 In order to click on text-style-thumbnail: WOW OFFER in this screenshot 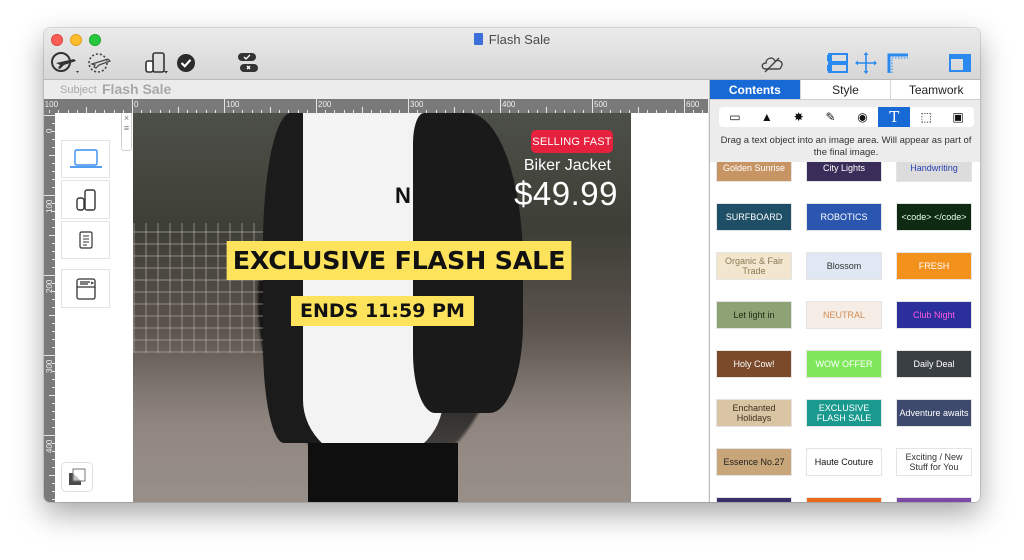, I will do `click(844, 364)`.